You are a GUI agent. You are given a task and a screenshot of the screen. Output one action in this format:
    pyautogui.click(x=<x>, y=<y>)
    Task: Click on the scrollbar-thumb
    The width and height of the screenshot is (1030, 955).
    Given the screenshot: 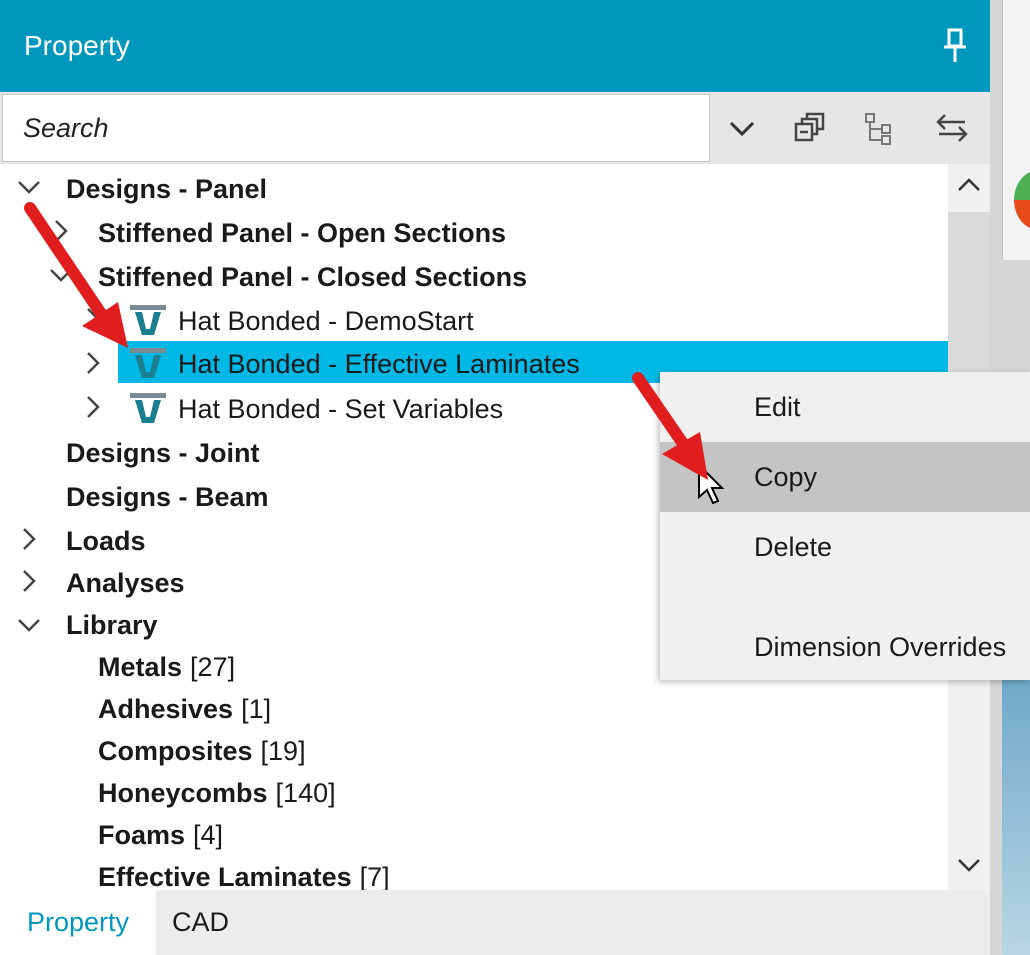 What is the action you would take?
    pyautogui.click(x=969, y=297)
    